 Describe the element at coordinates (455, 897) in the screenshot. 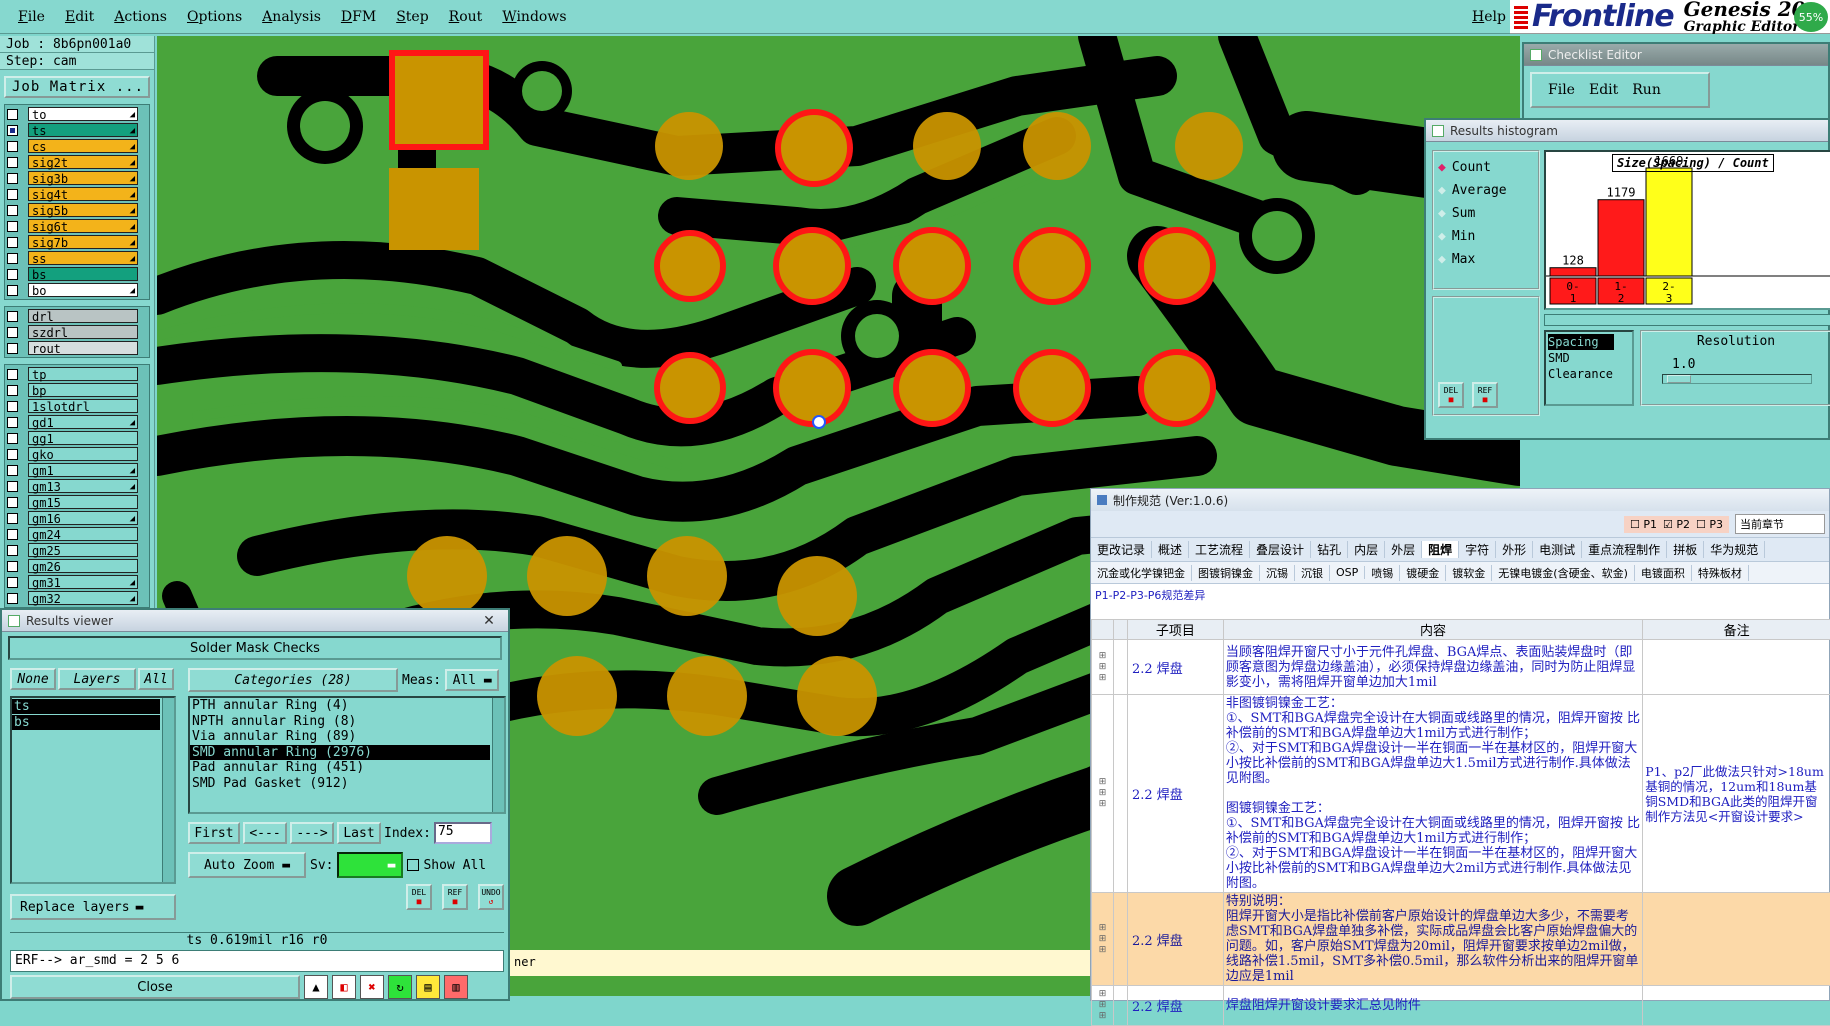

I see `ref-button: REF■` at that location.